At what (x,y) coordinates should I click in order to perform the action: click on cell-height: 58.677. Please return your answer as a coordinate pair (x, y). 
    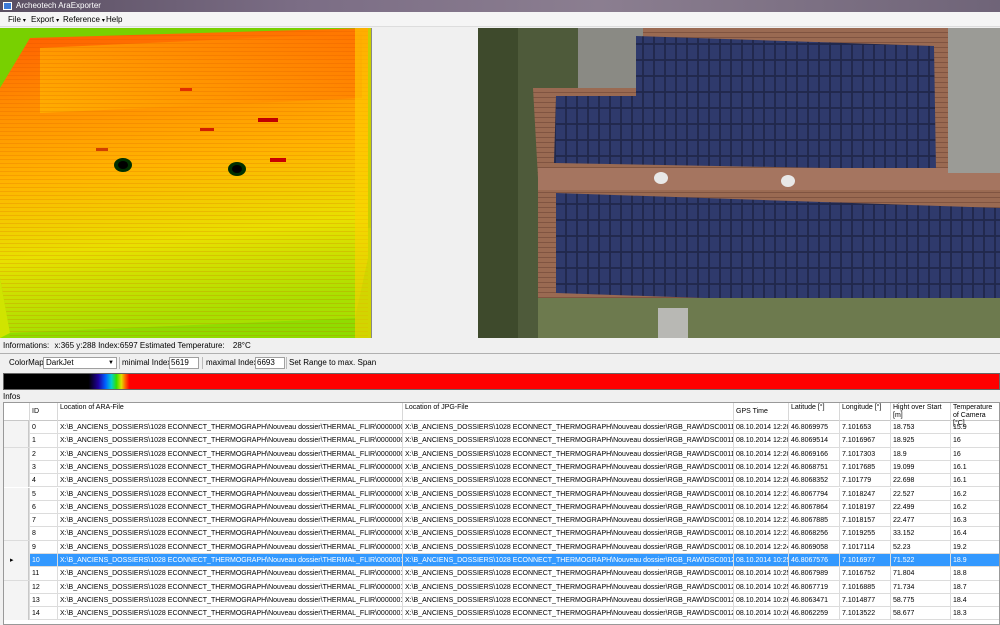
    Looking at the image, I should click on (920, 614).